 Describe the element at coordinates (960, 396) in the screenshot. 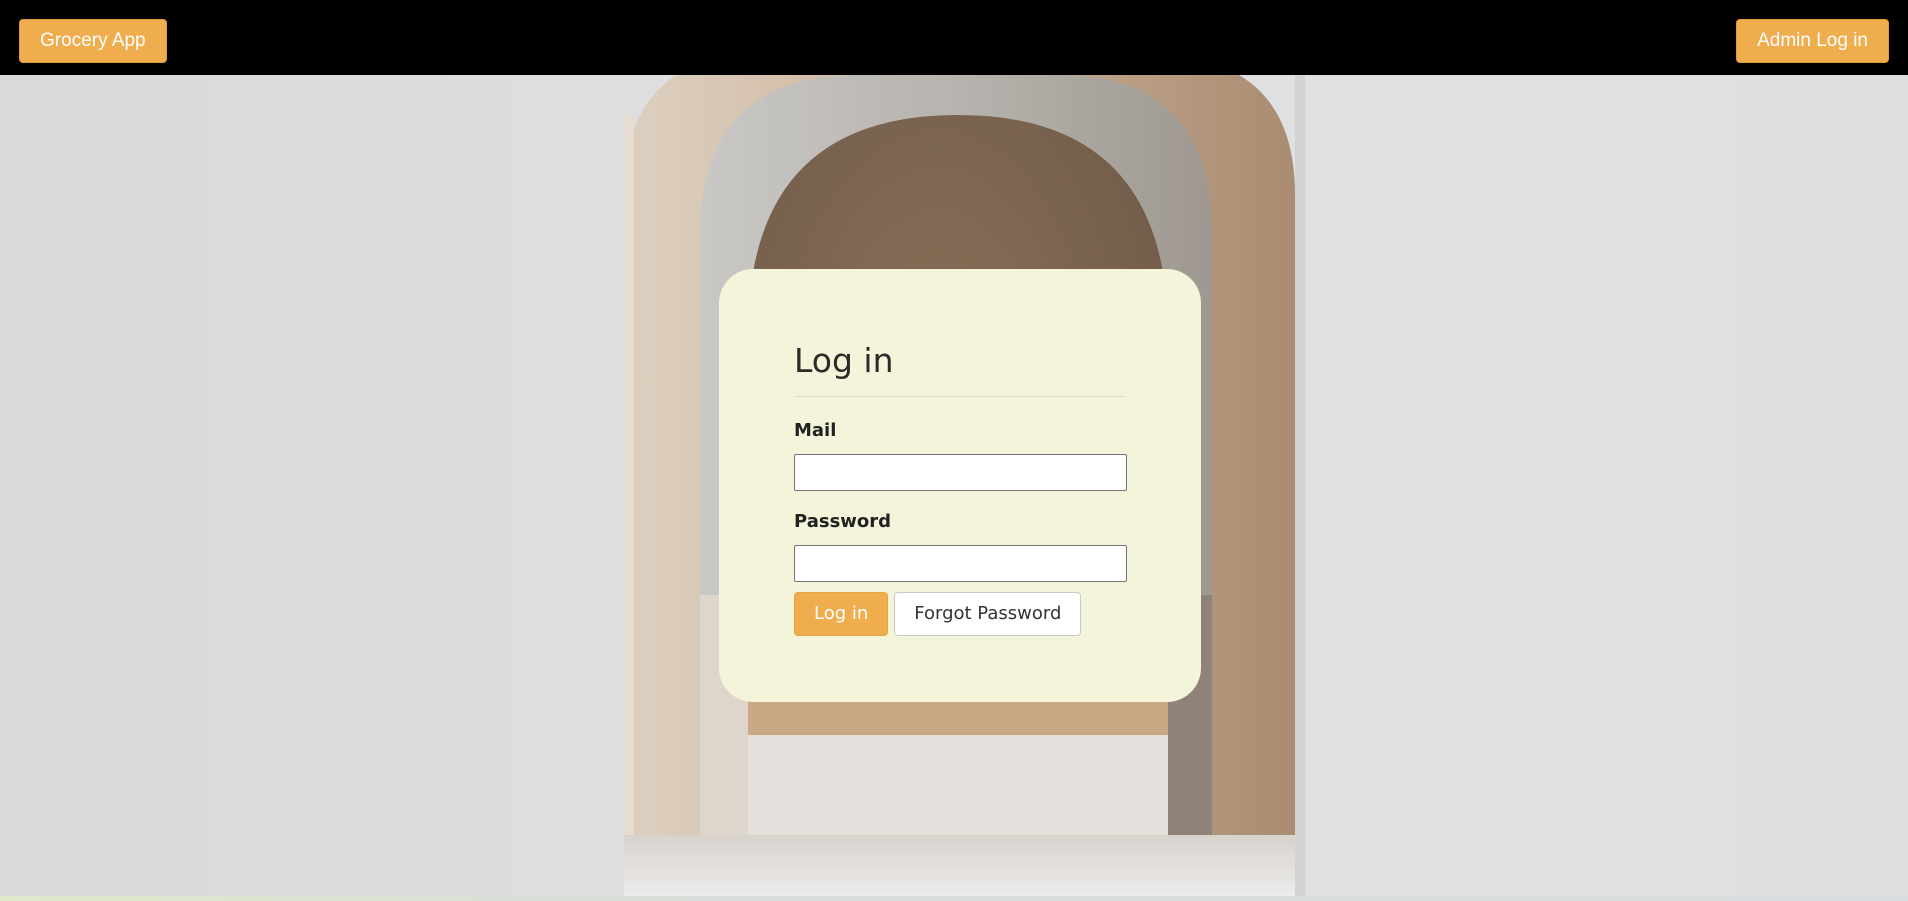

I see `title-divider` at that location.